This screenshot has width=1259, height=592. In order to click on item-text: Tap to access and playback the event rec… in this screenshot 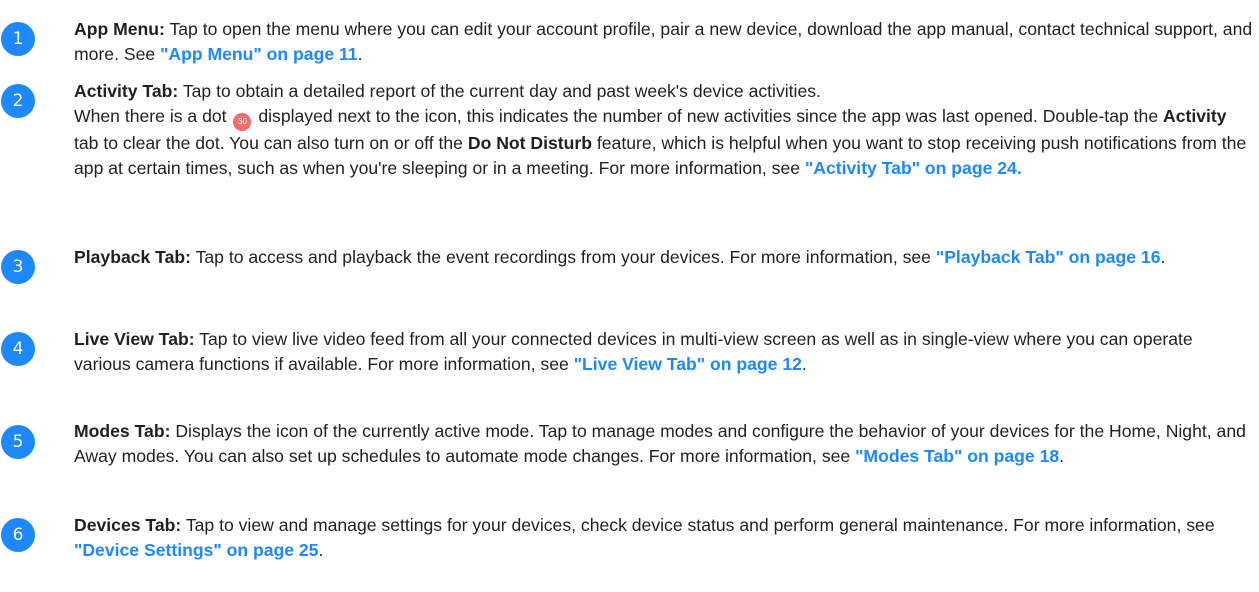, I will do `click(563, 257)`.